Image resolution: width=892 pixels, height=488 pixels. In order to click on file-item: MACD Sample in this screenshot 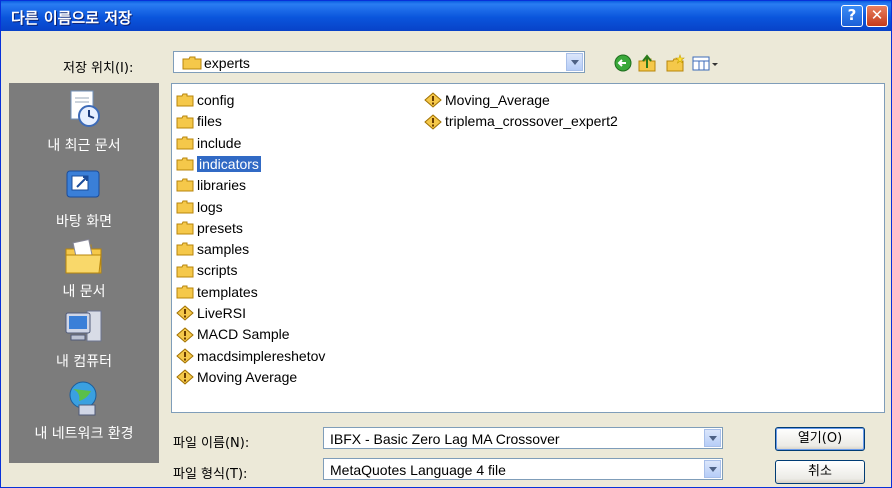, I will do `click(233, 334)`.